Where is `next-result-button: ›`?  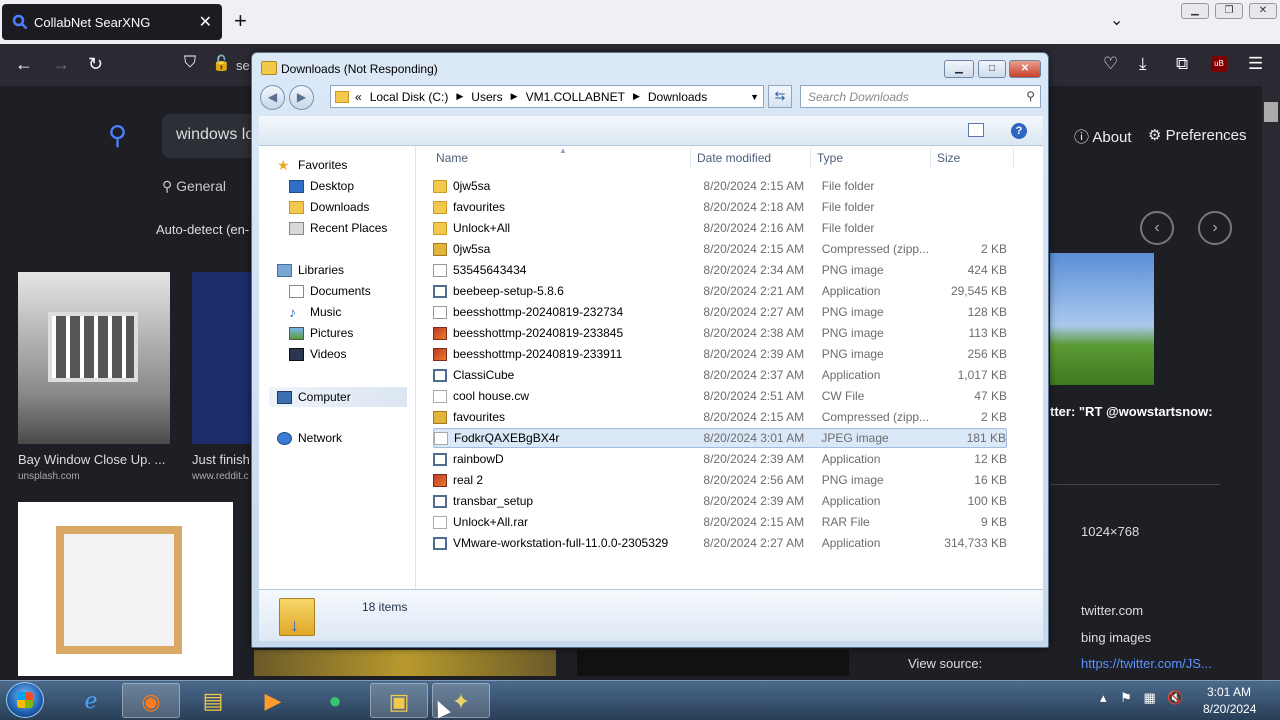 next-result-button: › is located at coordinates (1215, 228).